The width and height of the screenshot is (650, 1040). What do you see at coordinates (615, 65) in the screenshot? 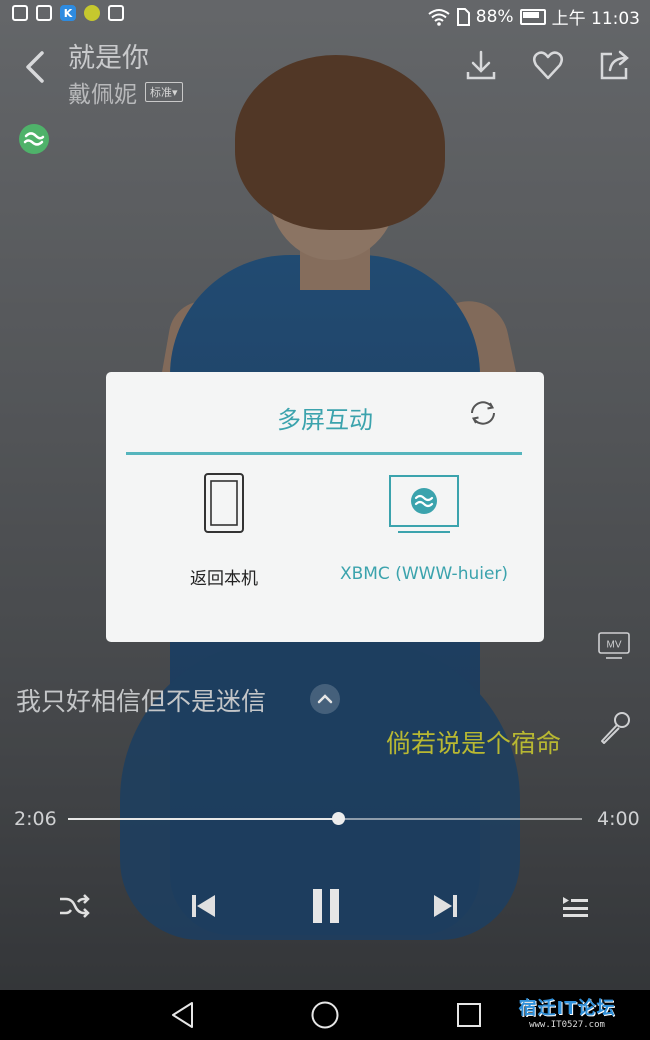
I see `share-icon` at bounding box center [615, 65].